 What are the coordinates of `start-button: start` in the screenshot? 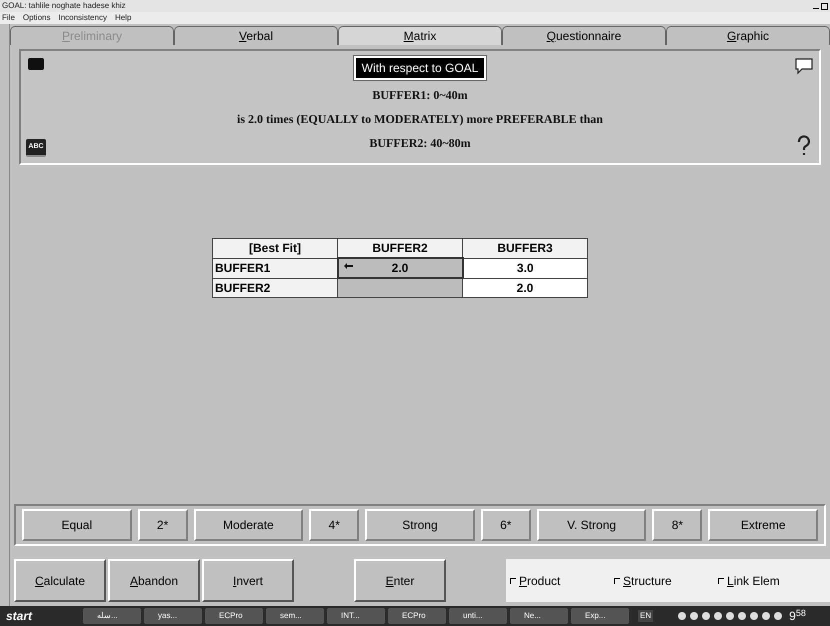 It's located at (41, 616).